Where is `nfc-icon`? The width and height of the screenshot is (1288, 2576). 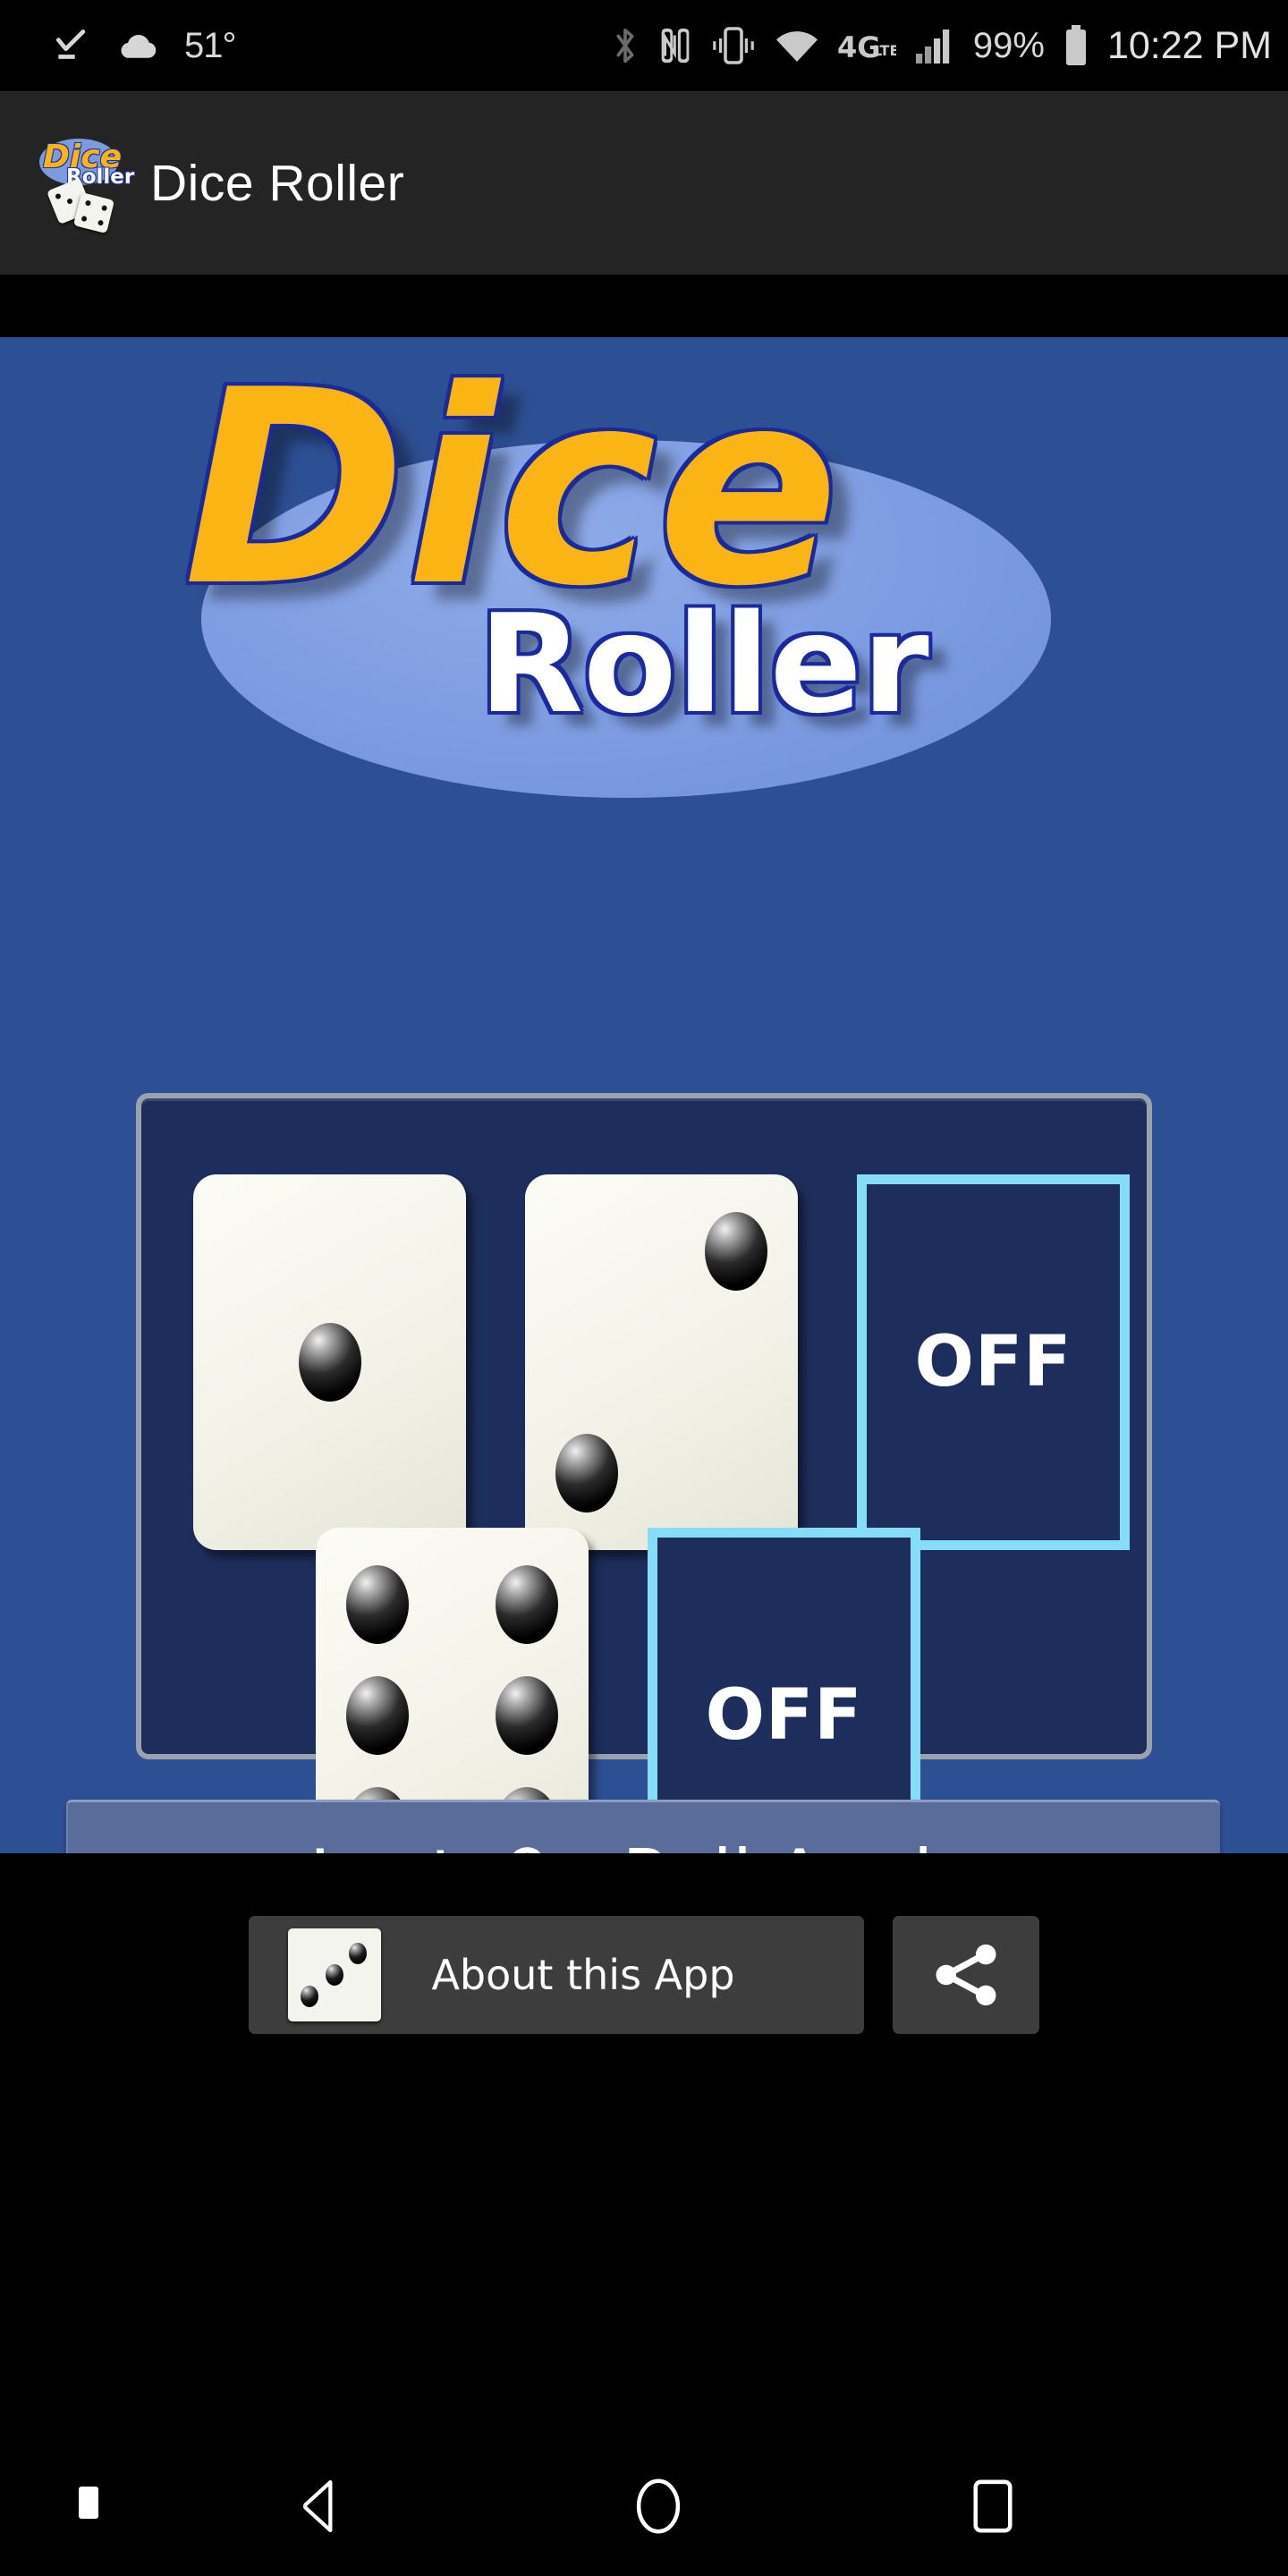 nfc-icon is located at coordinates (675, 45).